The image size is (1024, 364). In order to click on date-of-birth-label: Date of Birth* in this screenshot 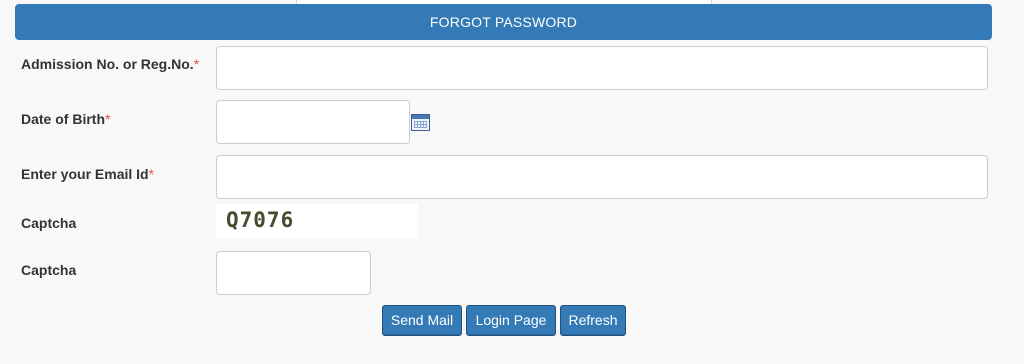, I will do `click(65, 119)`.